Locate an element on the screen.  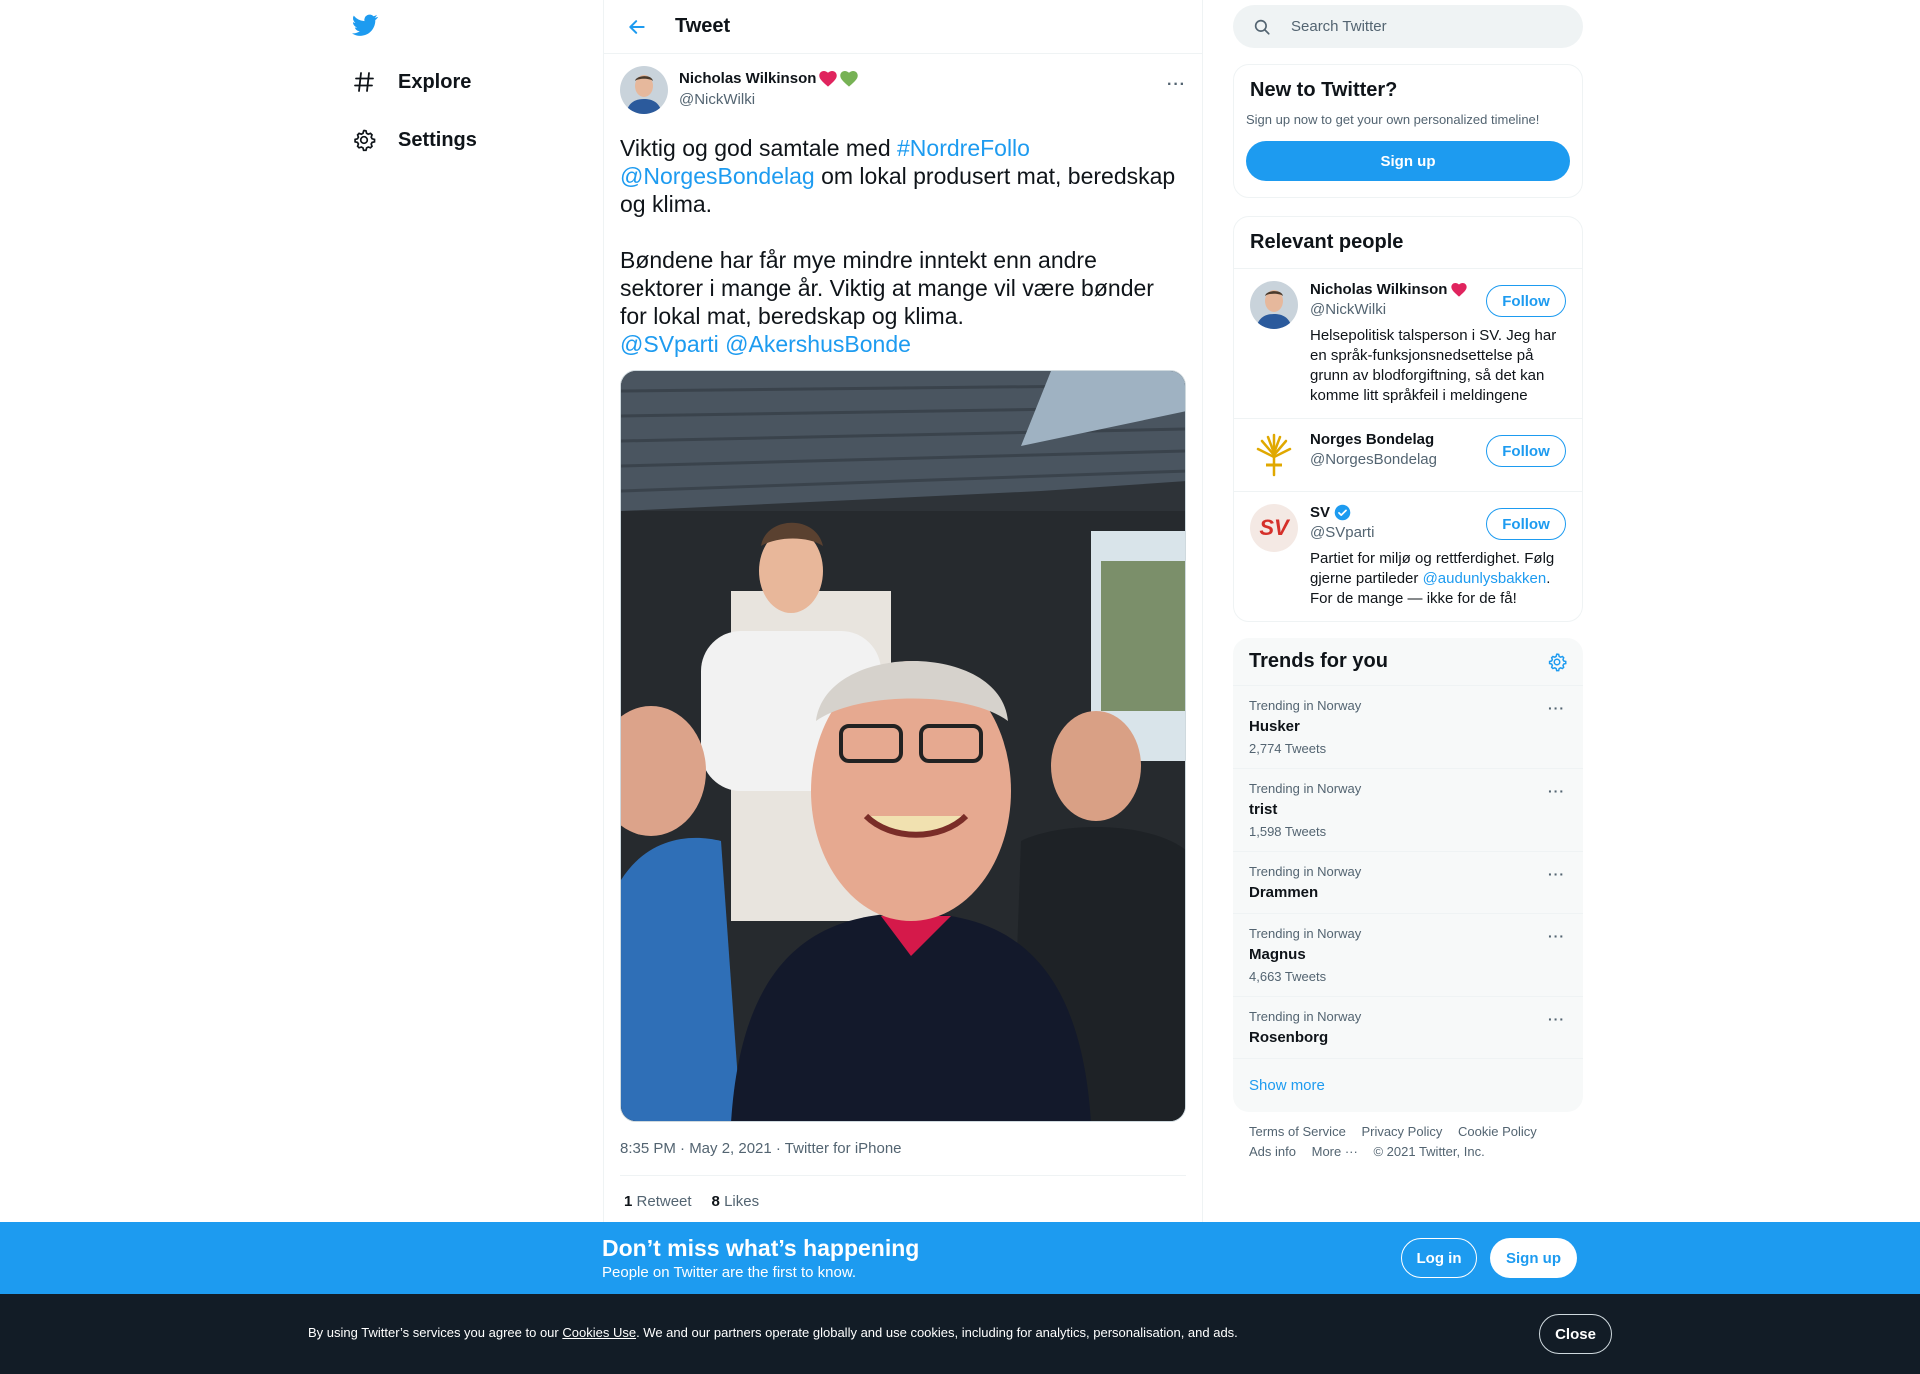
mention-link: @AkershusBonde is located at coordinates (818, 344).